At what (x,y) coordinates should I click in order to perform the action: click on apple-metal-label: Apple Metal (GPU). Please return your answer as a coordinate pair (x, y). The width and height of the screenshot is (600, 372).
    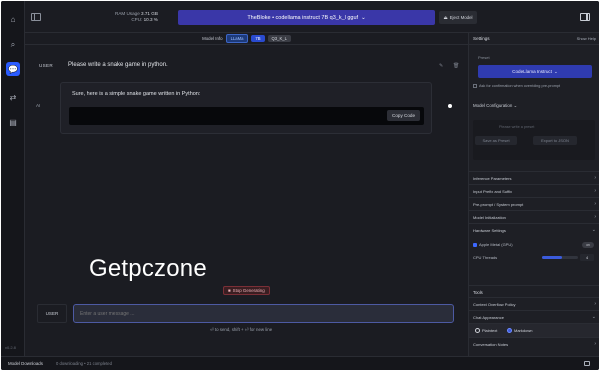
    Looking at the image, I should click on (496, 244).